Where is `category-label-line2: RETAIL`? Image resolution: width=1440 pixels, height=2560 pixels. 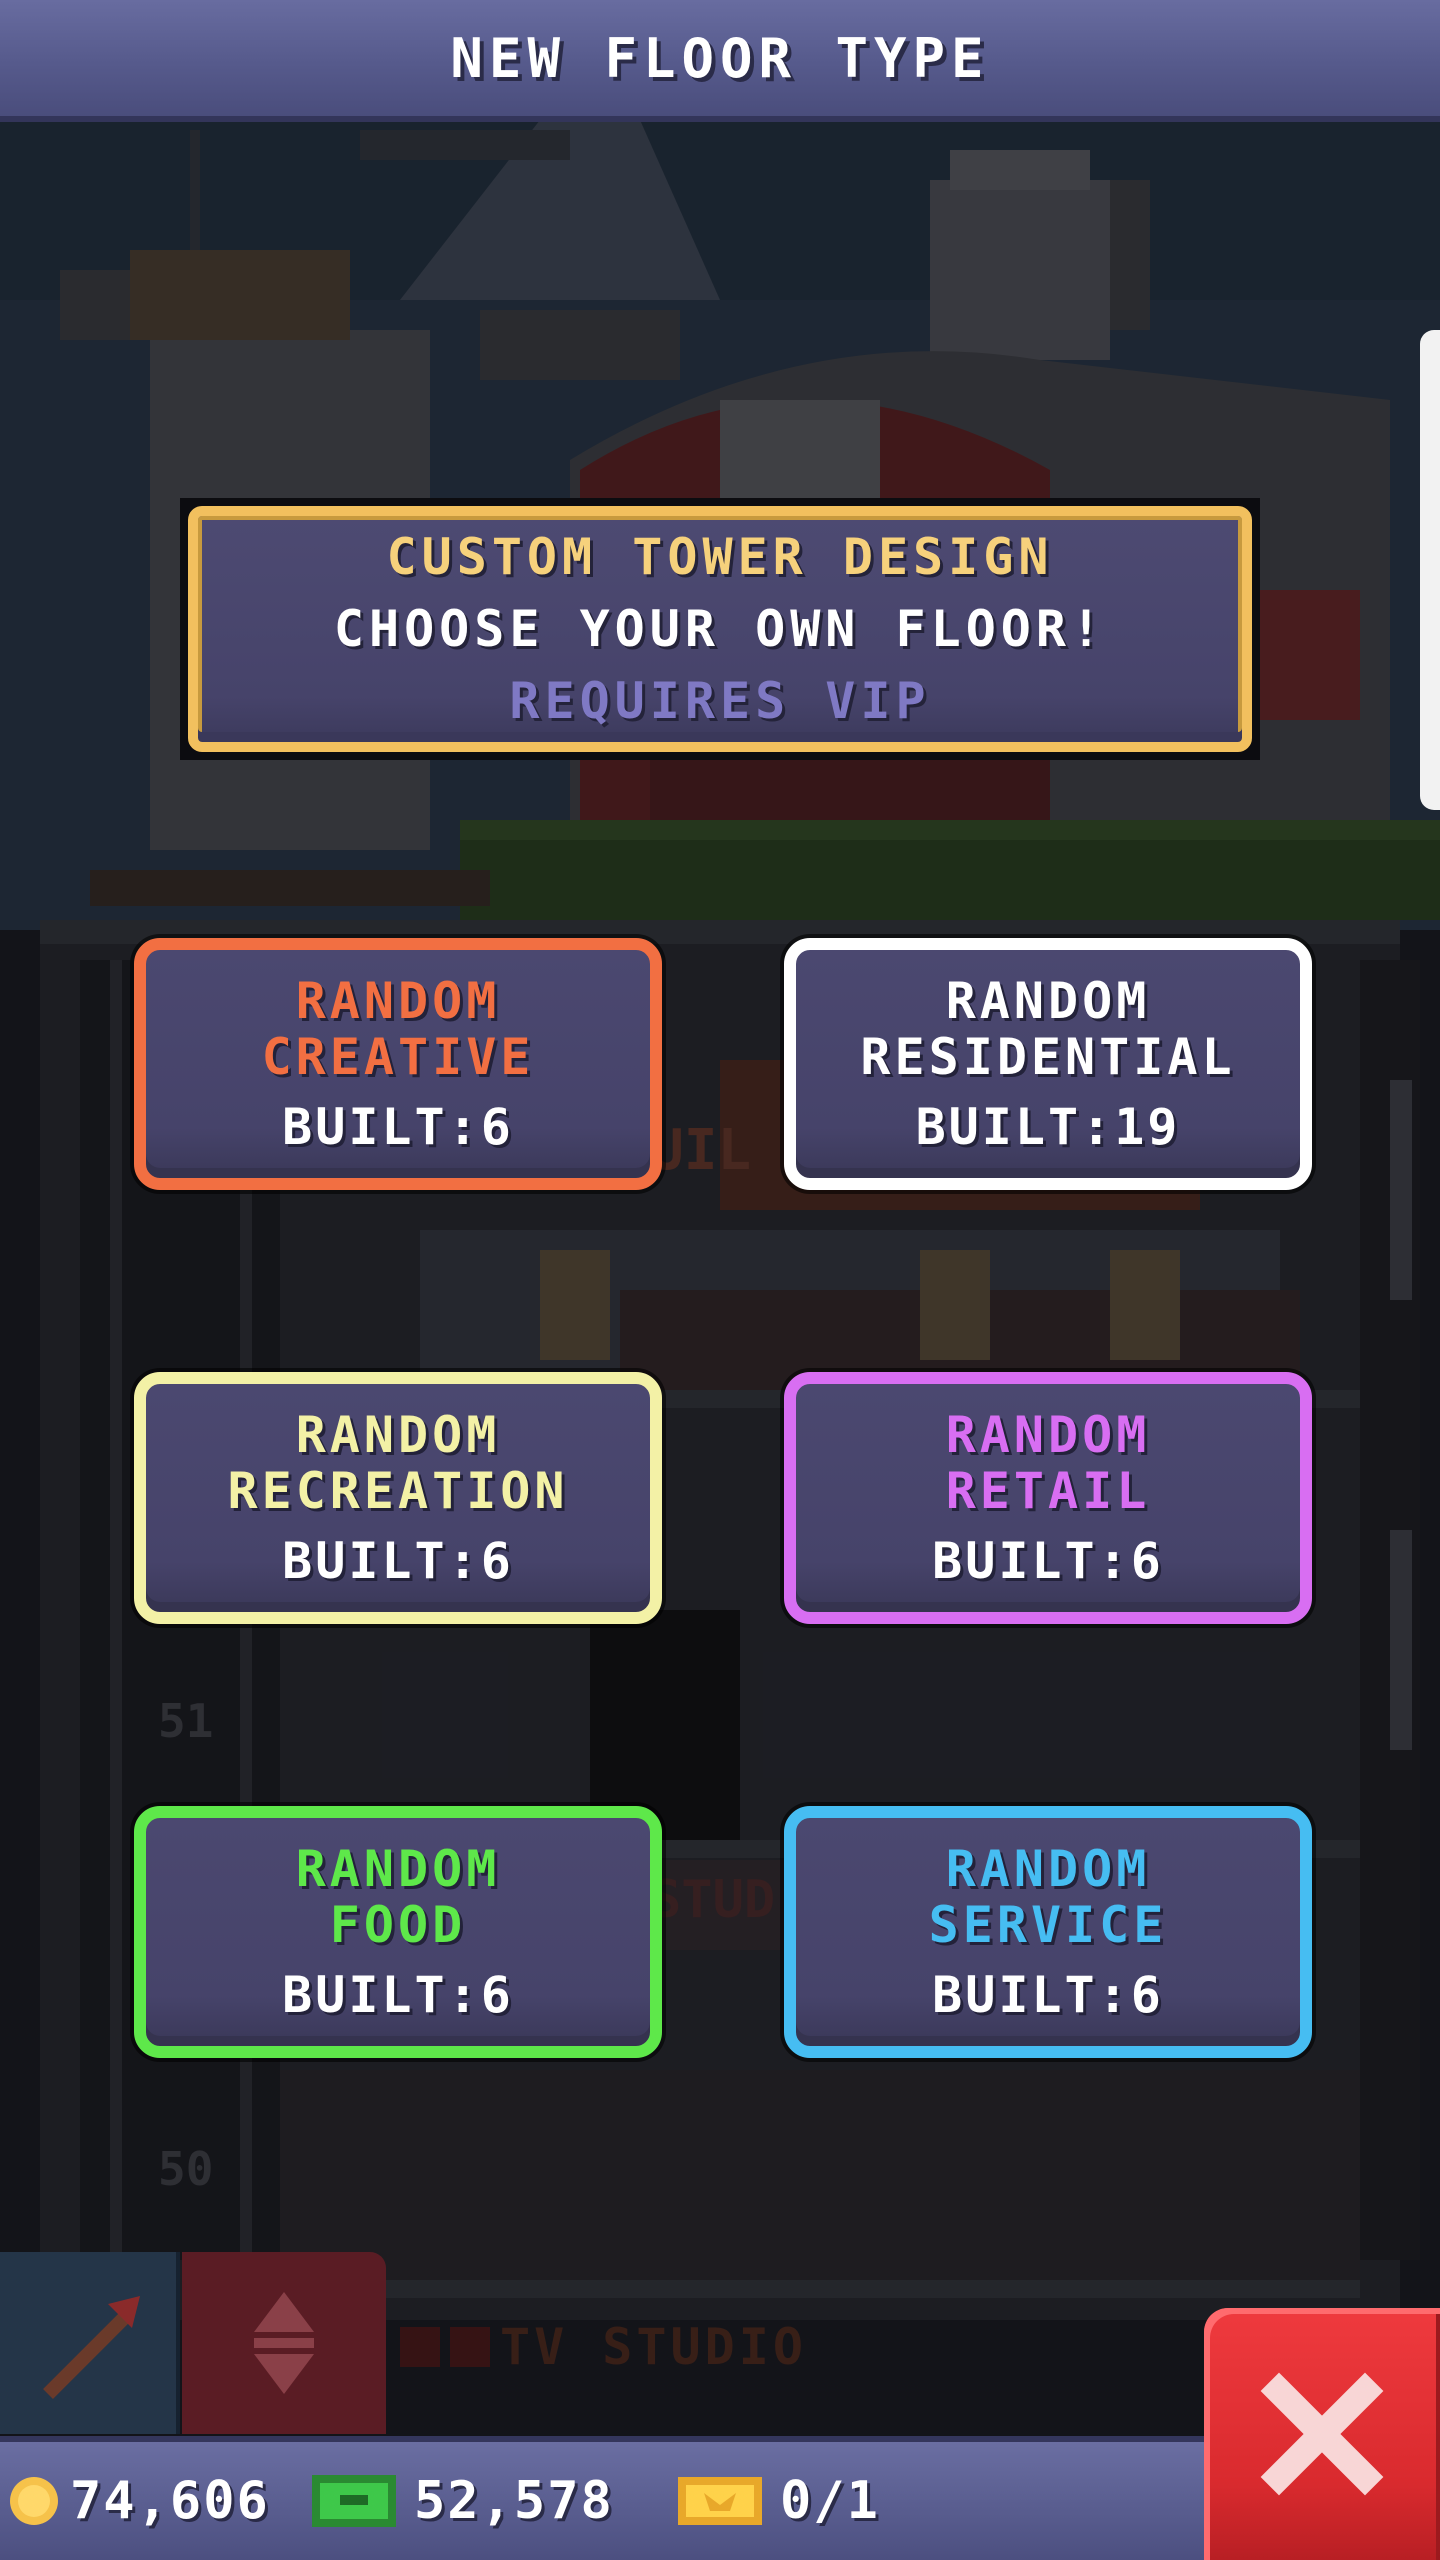
category-label-line2: RETAIL is located at coordinates (1048, 1491).